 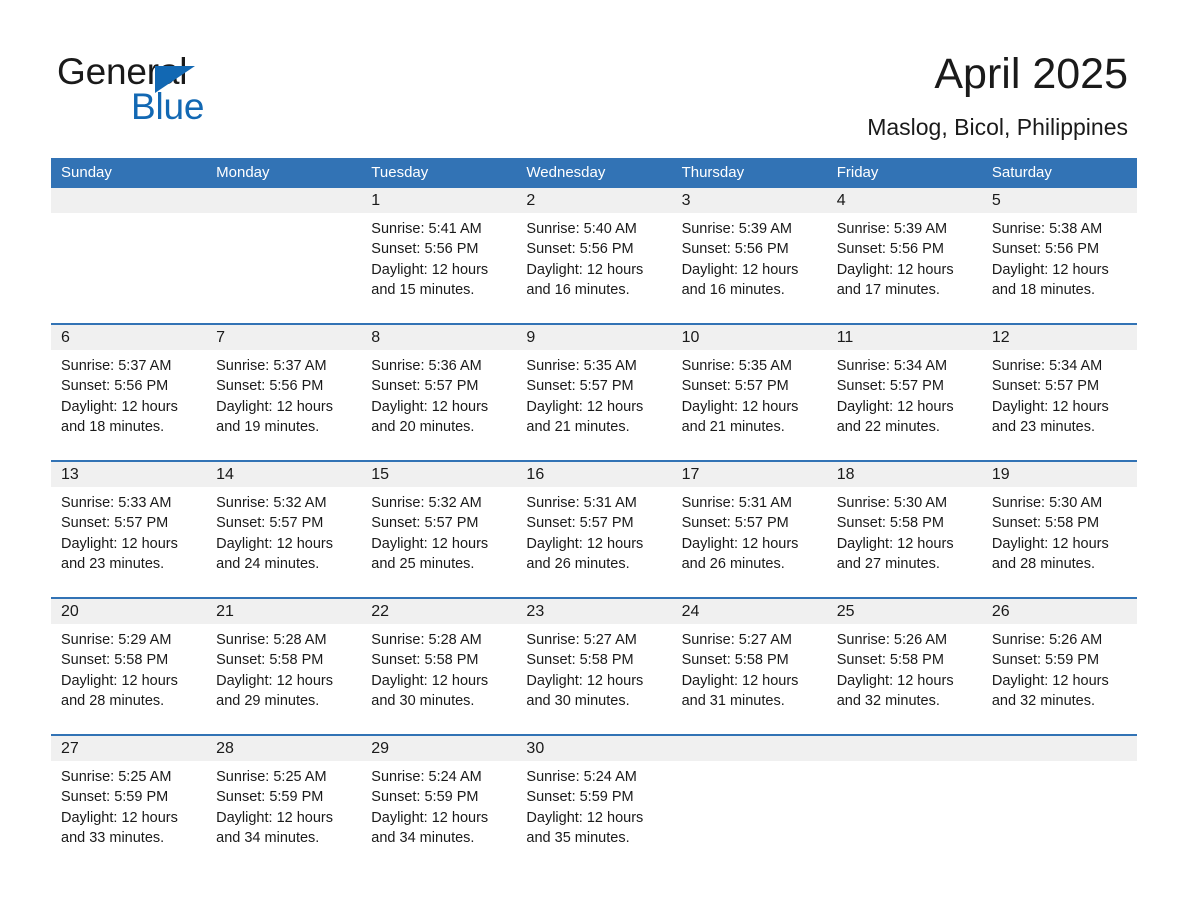 I want to click on day-number: 14, so click(x=283, y=474).